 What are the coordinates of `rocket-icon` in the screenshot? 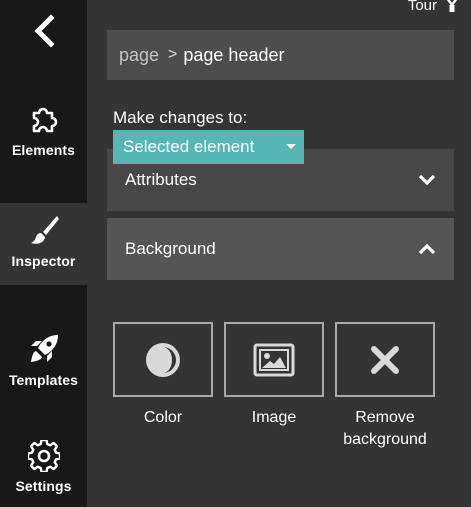 It's located at (44, 348).